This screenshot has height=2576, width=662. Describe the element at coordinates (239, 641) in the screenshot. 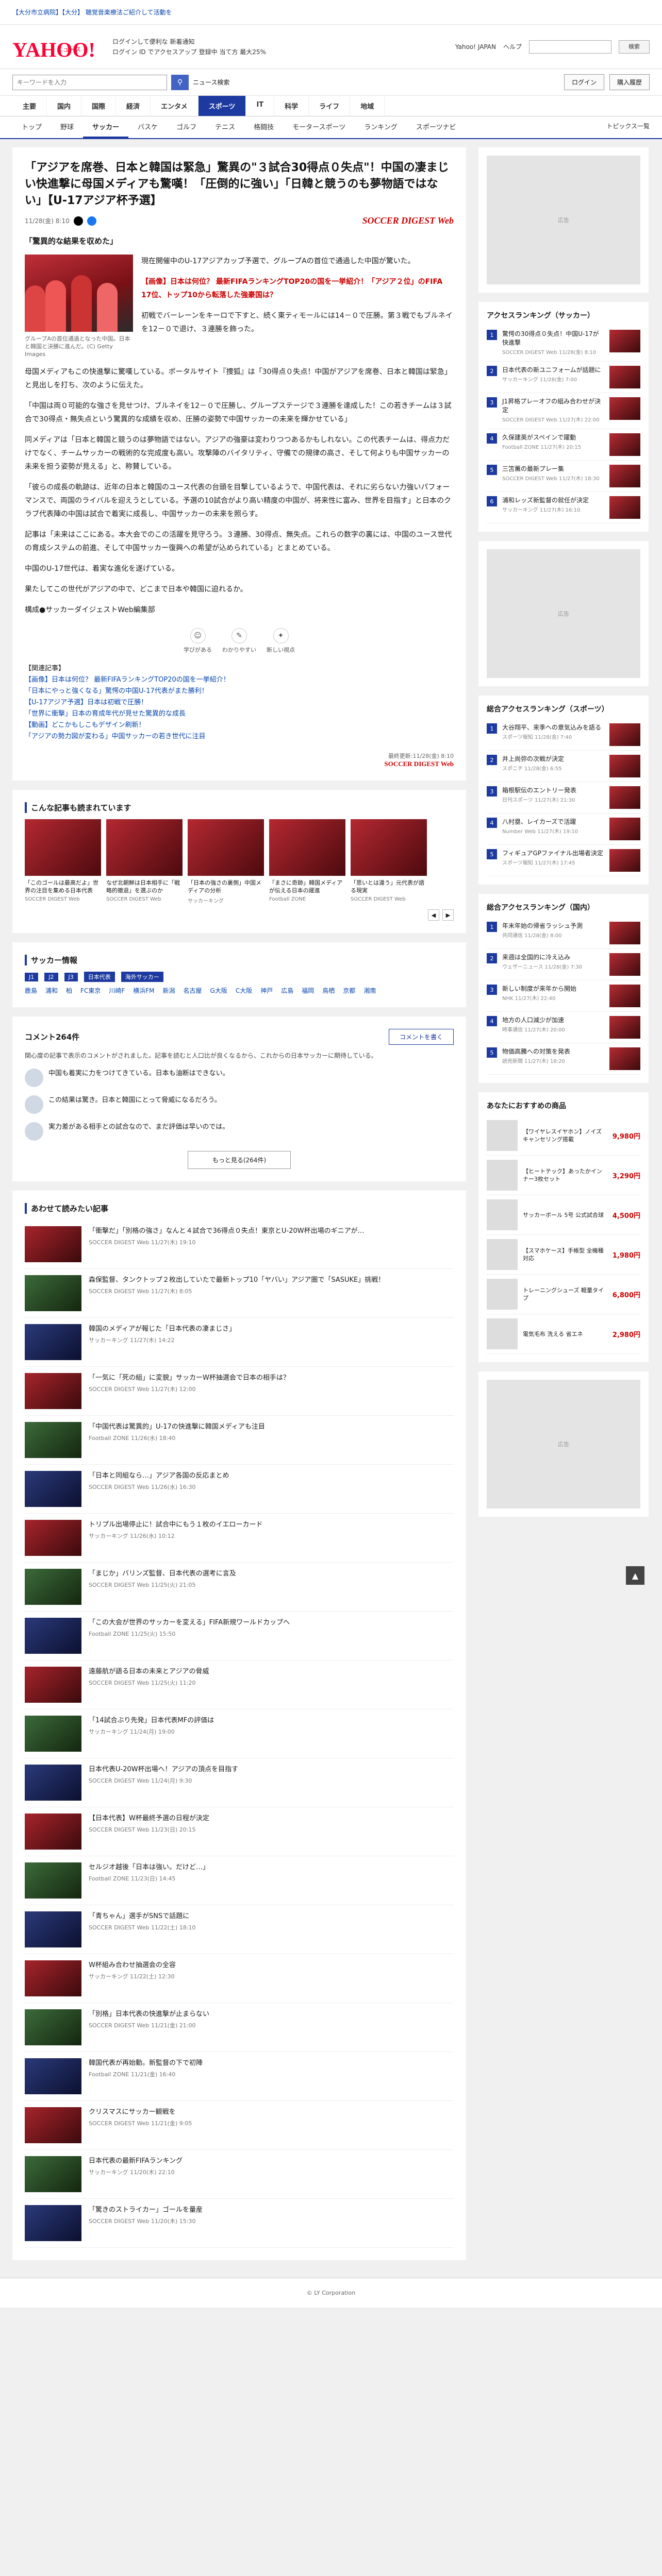

I see `reaction-button: ✎ わかりやすい` at that location.